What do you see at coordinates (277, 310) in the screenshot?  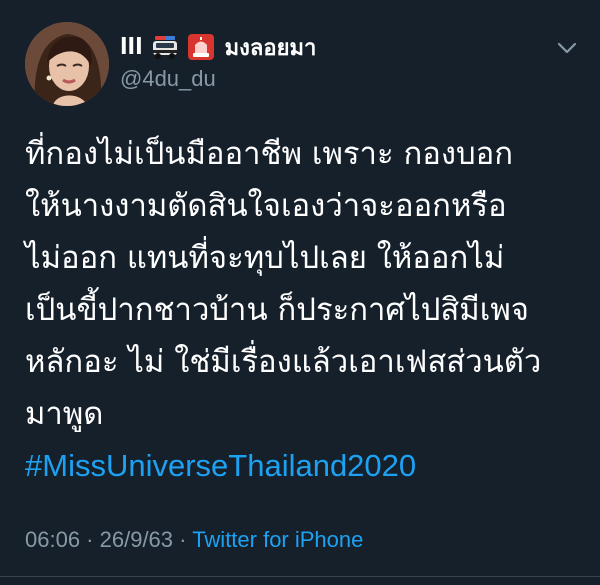 I see `tweet-text-line: เป็นขี้ปากชาวบ้าน ก็ประกาศไปสิมีเพจ` at bounding box center [277, 310].